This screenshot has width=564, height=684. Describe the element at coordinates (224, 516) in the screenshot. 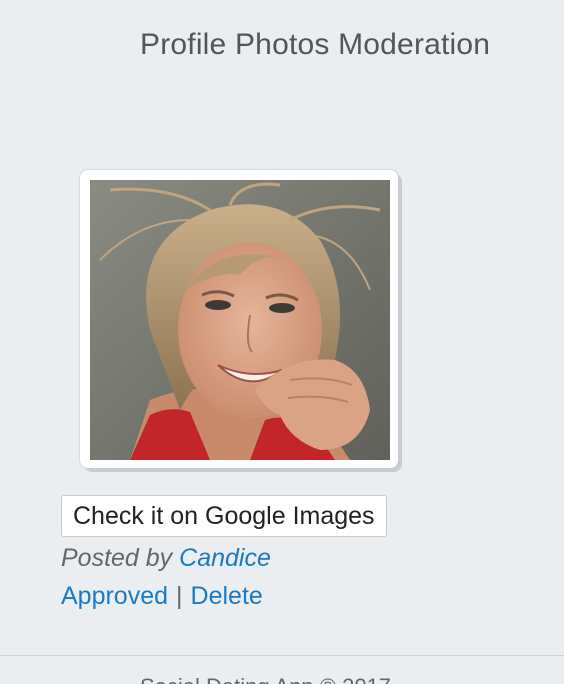

I see `google-images-button: Check it on Google Images` at that location.